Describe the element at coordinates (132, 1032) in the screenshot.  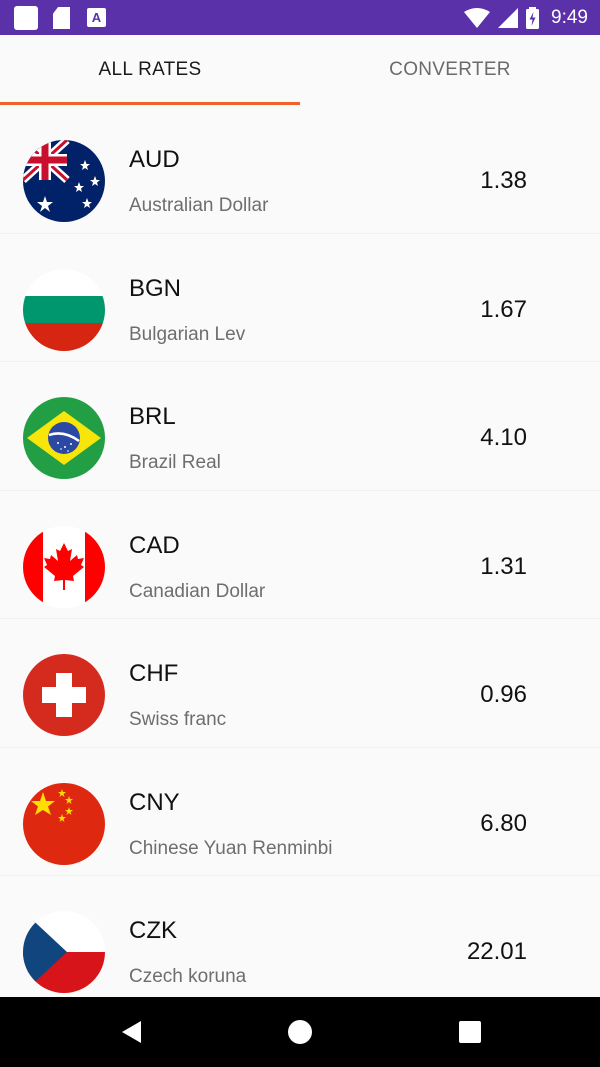
I see `back-icon` at that location.